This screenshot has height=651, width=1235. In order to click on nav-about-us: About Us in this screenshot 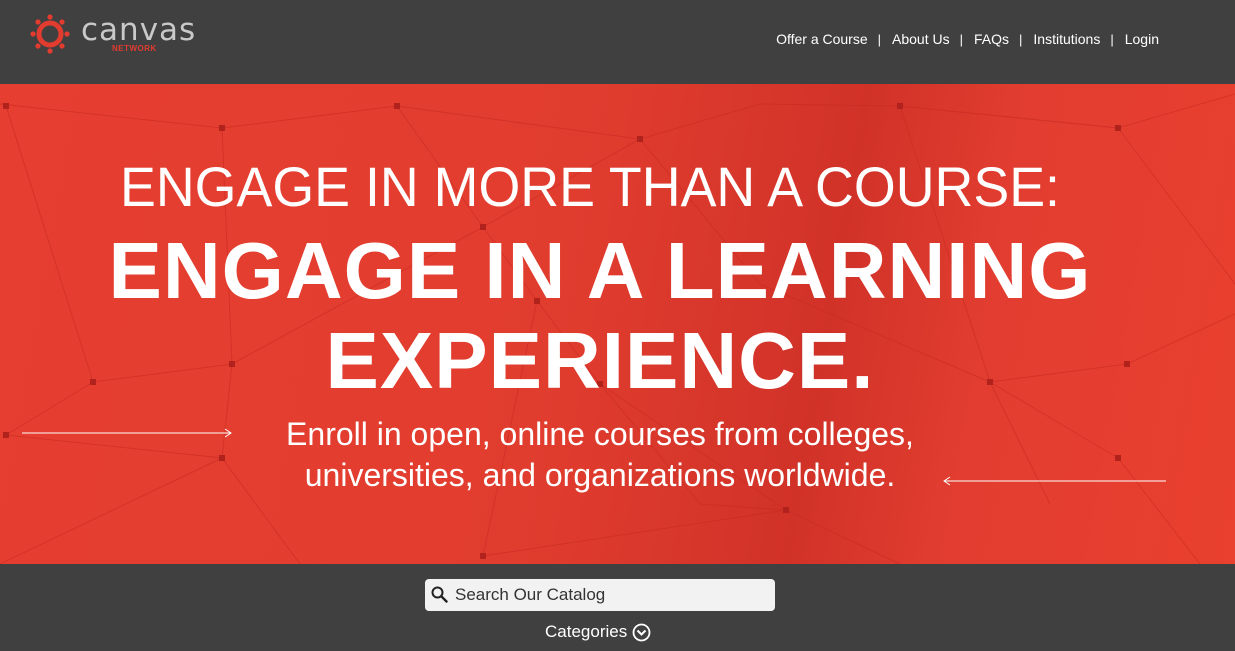, I will do `click(921, 39)`.